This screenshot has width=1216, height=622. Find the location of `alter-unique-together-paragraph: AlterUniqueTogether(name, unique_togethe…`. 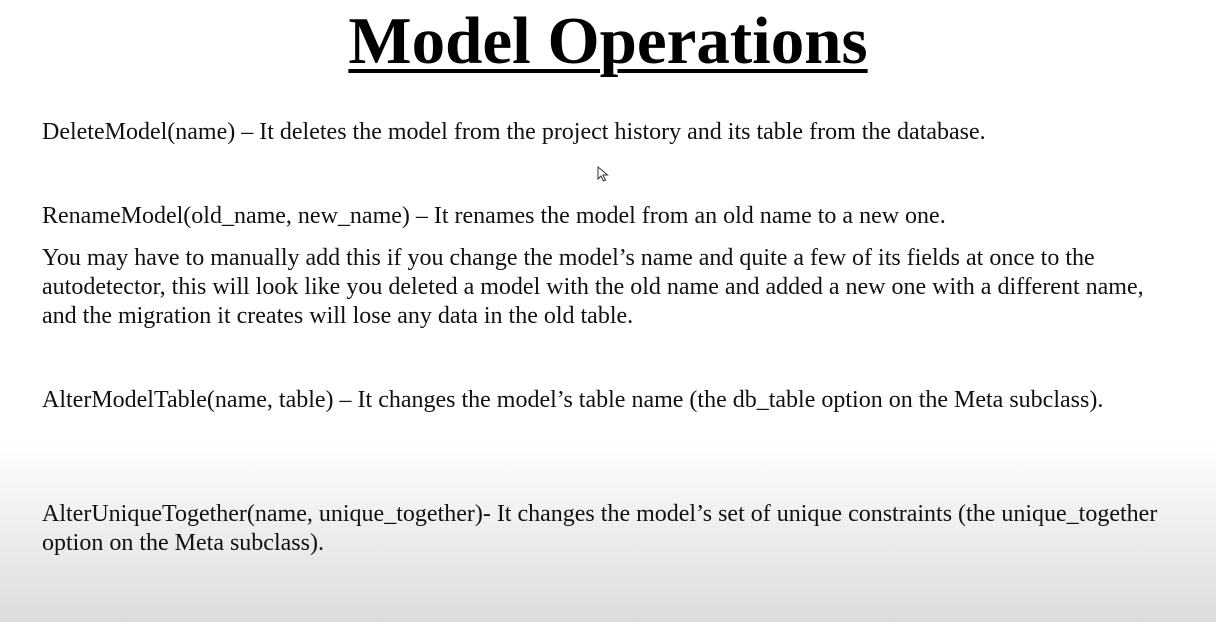

alter-unique-together-paragraph: AlterUniqueTogether(name, unique_togethe… is located at coordinates (600, 528).